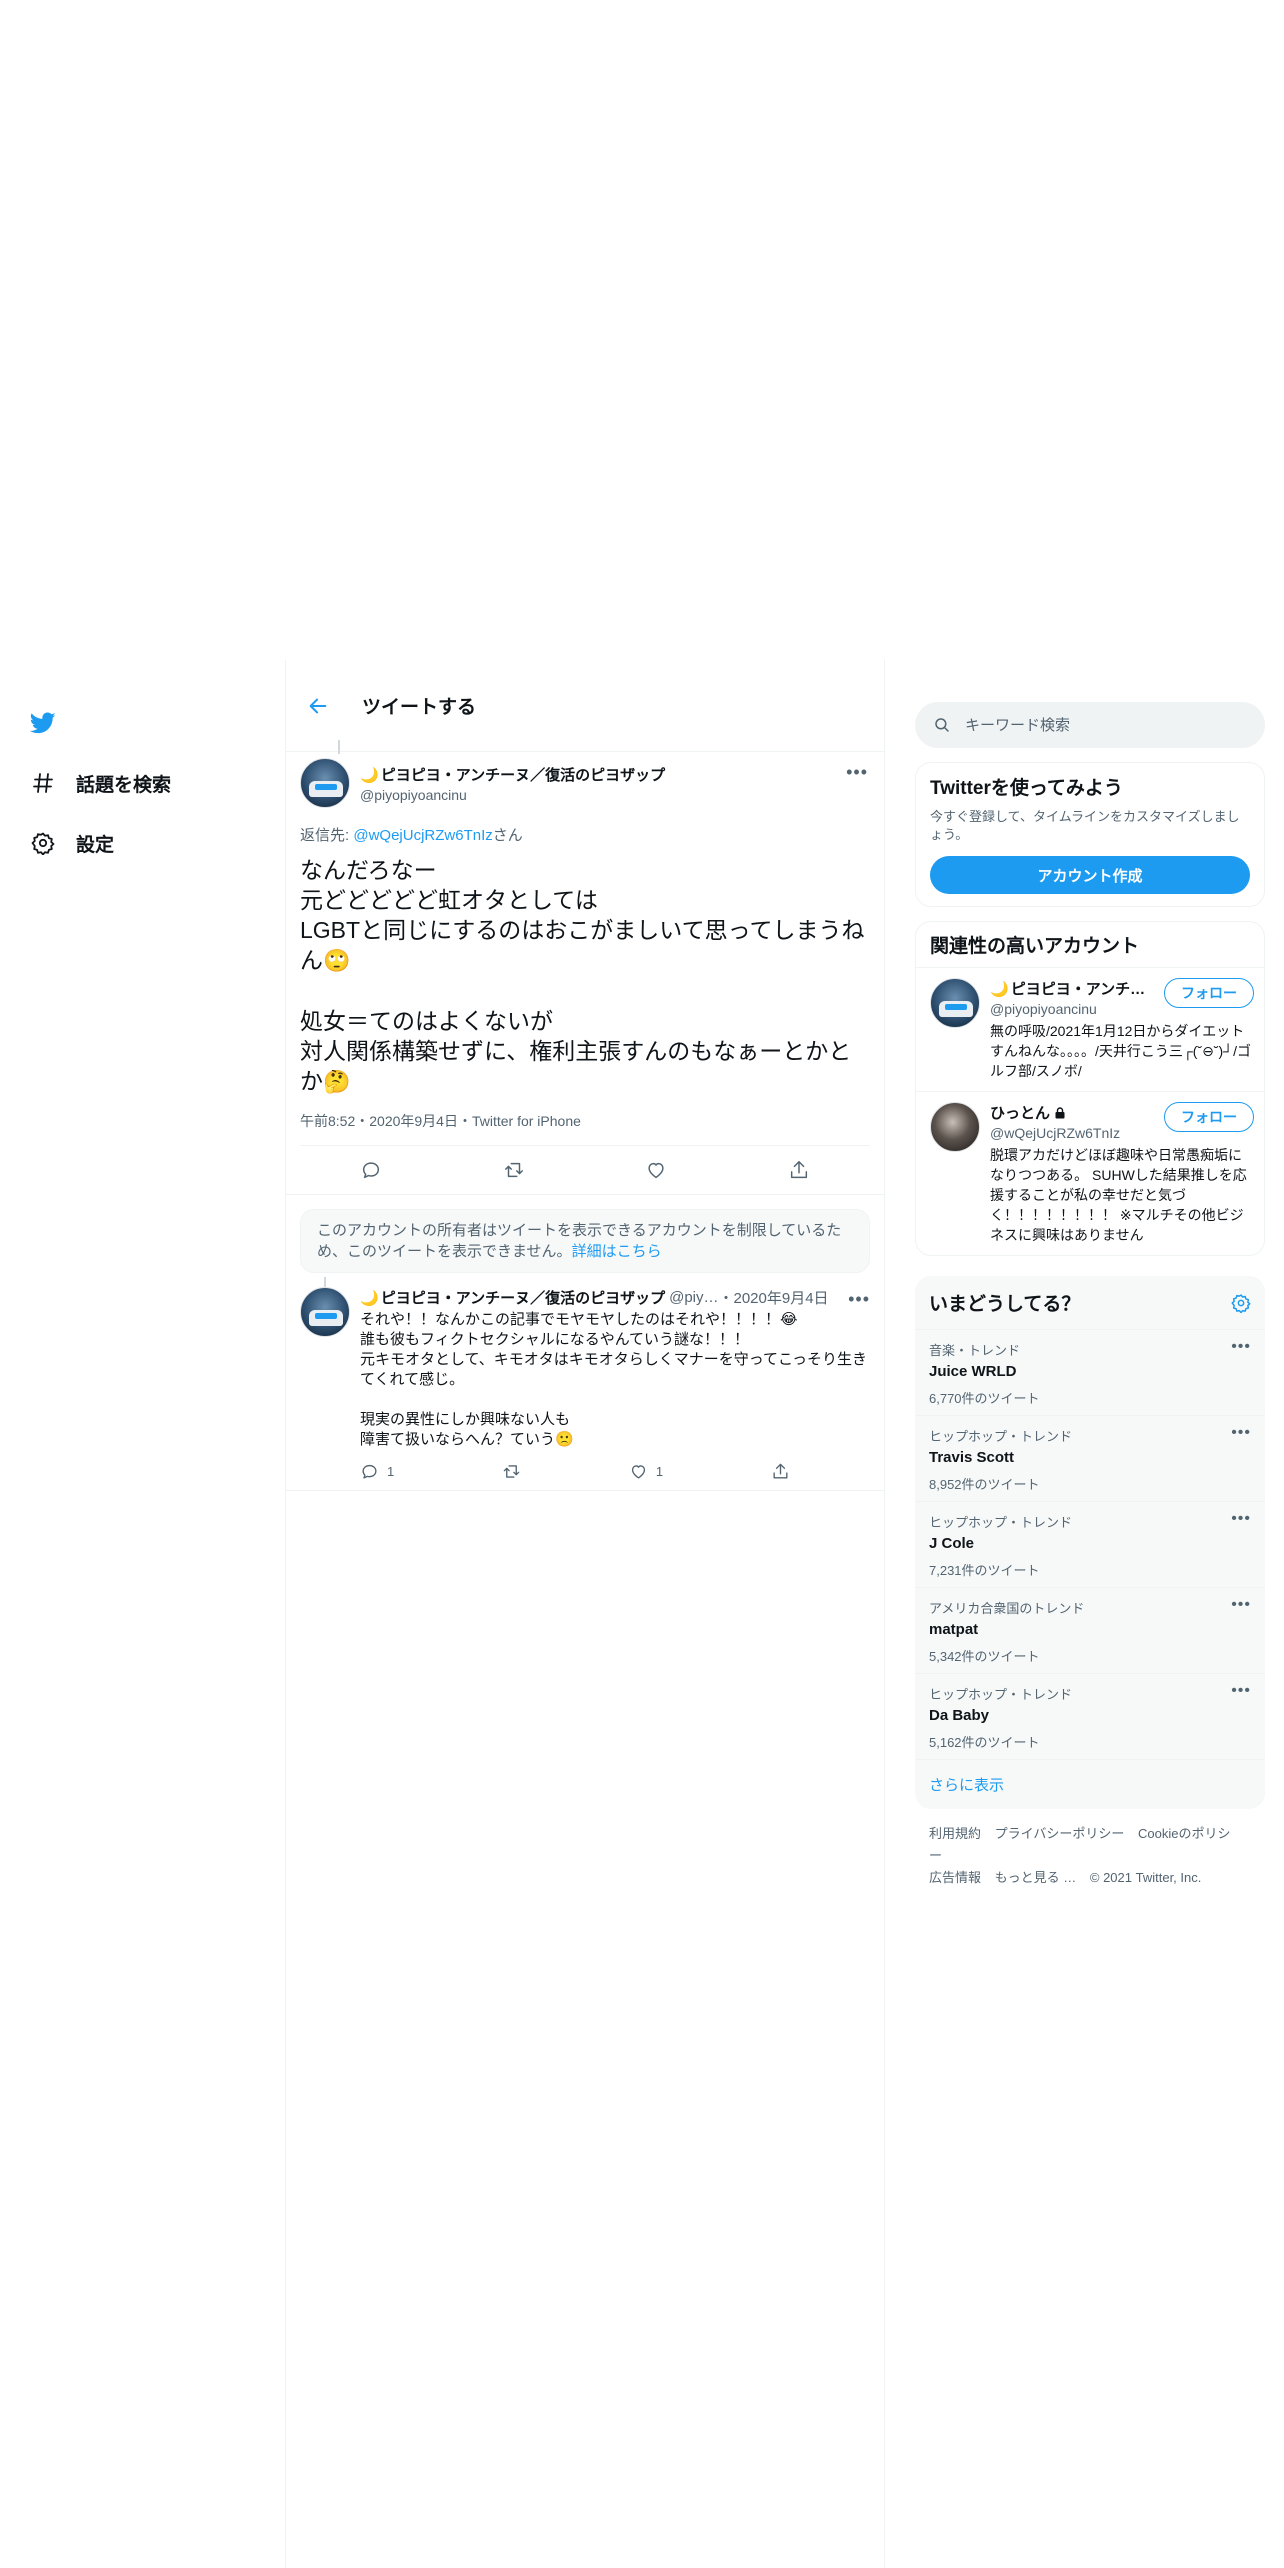  I want to click on tweet-action-bar, so click(585, 1170).